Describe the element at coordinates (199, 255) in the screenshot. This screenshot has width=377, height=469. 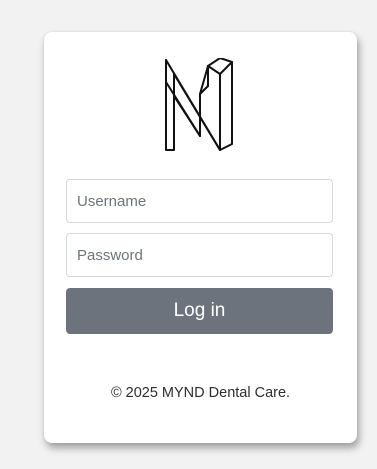
I see `password-input` at that location.